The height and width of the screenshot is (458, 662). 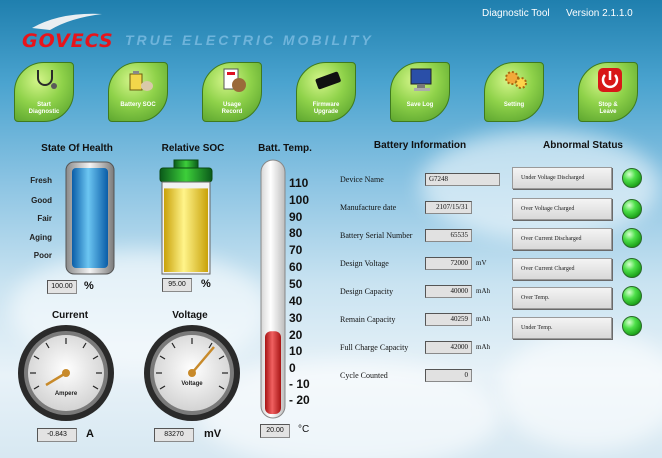 What do you see at coordinates (420, 92) in the screenshot?
I see `save-log-button: Save Log` at bounding box center [420, 92].